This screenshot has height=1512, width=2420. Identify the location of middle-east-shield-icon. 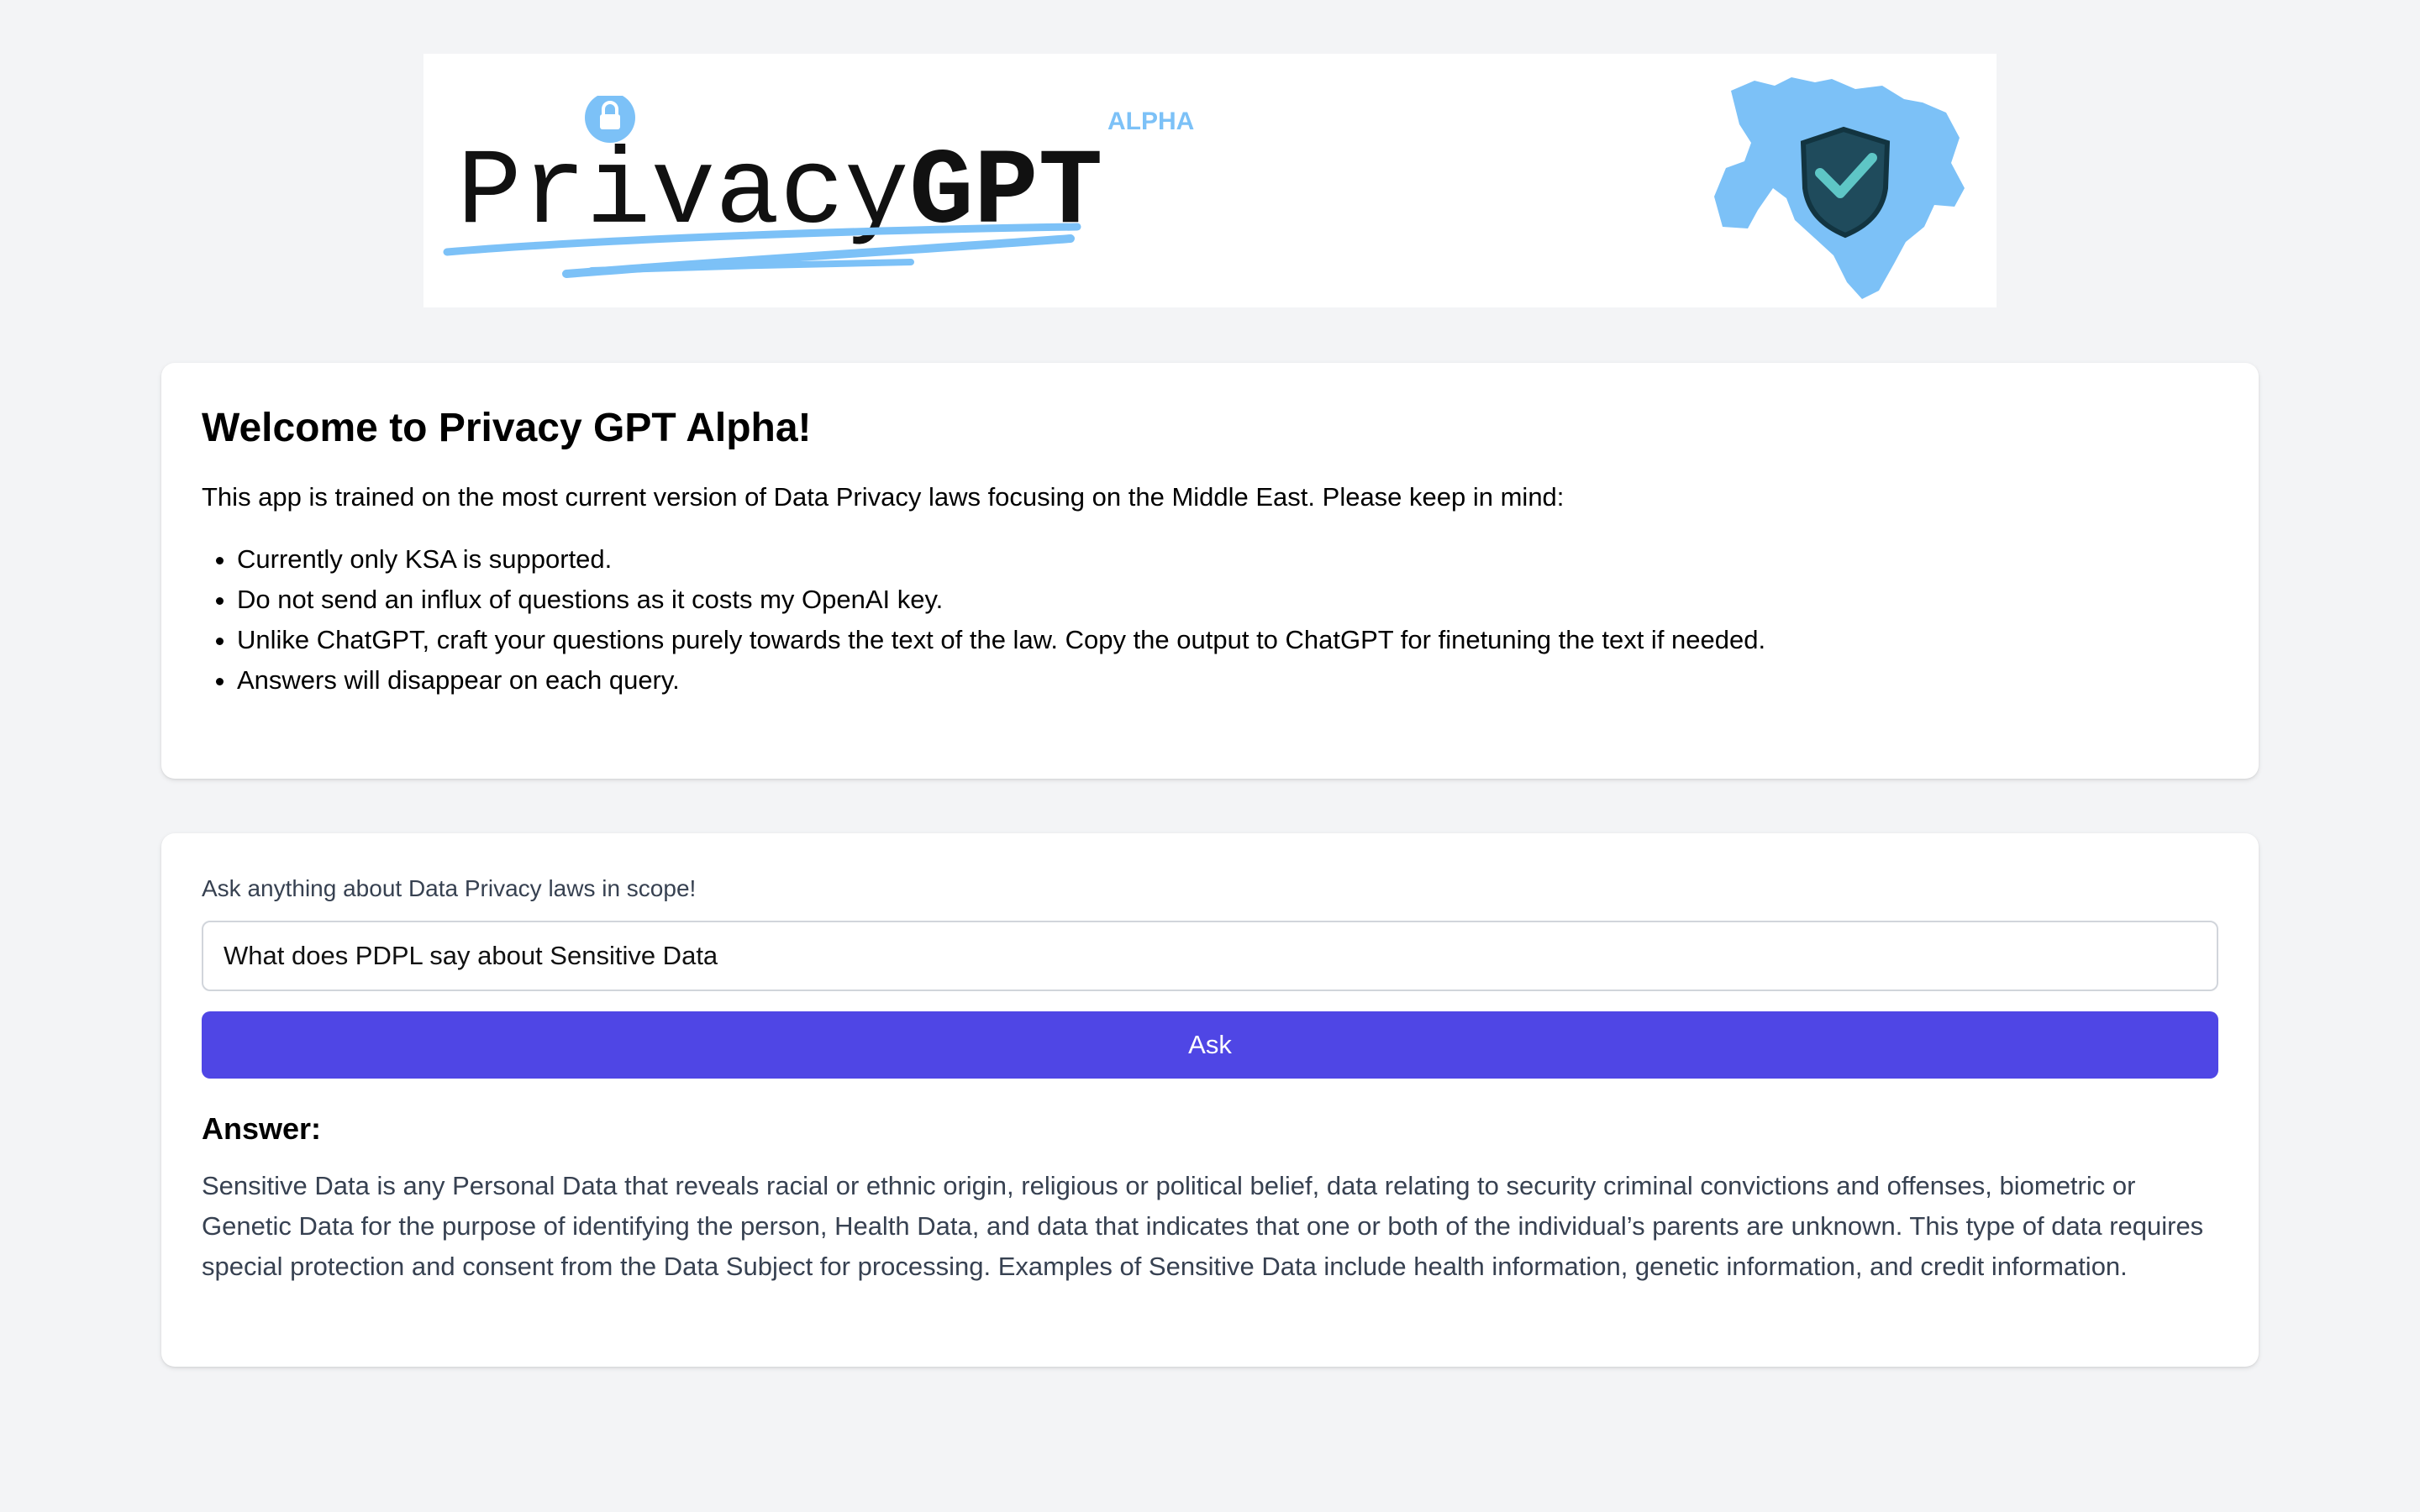
(1840, 188).